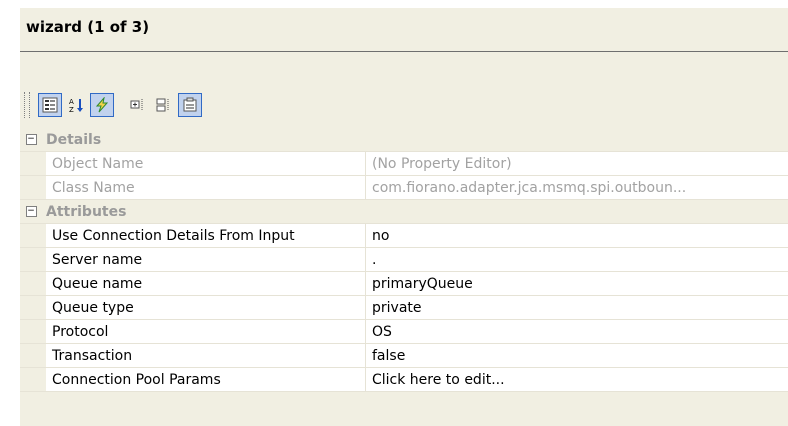  What do you see at coordinates (206, 283) in the screenshot?
I see `property-name: Queue name` at bounding box center [206, 283].